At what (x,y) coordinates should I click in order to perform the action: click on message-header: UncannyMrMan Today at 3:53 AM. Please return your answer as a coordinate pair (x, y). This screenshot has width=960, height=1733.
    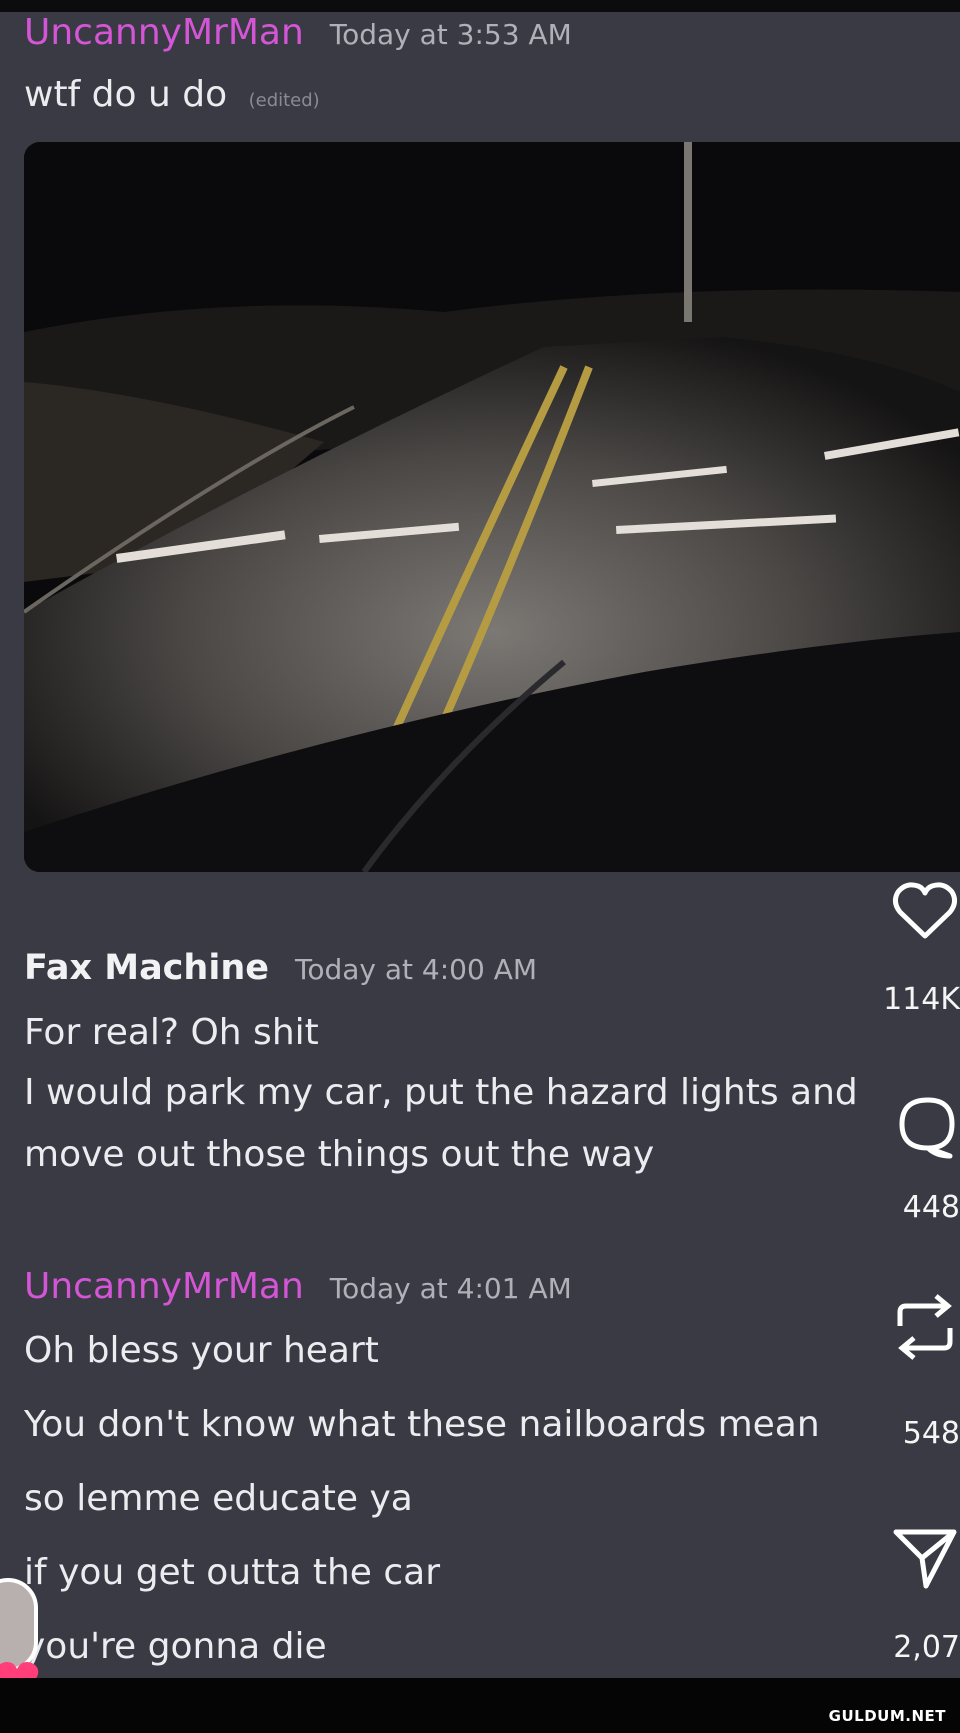
    Looking at the image, I should click on (298, 32).